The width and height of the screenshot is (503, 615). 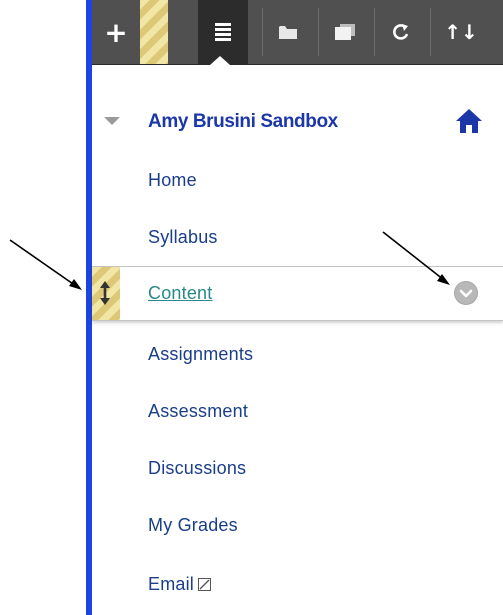 What do you see at coordinates (413, 256) in the screenshot?
I see `annotation-arrow-options` at bounding box center [413, 256].